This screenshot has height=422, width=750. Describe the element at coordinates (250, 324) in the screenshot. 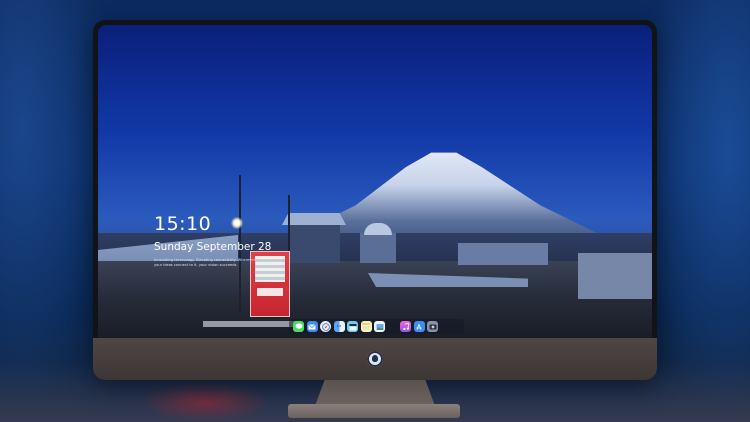

I see `curb` at that location.